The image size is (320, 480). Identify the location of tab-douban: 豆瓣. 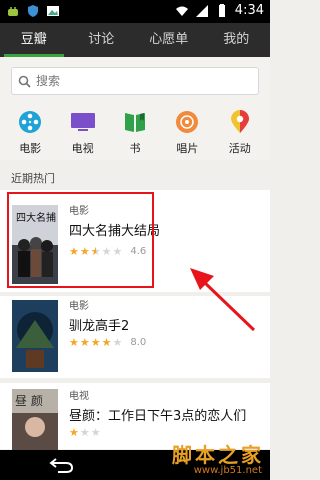
(34, 40).